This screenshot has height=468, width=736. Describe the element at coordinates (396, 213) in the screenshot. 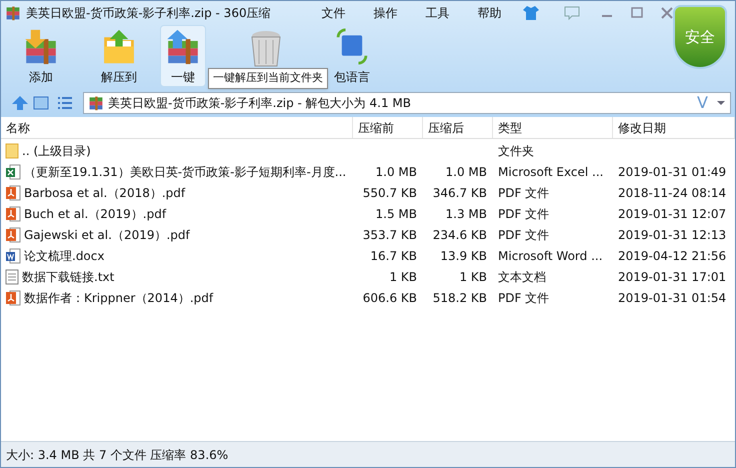

I see `table-cell: 1.5 MB` at that location.